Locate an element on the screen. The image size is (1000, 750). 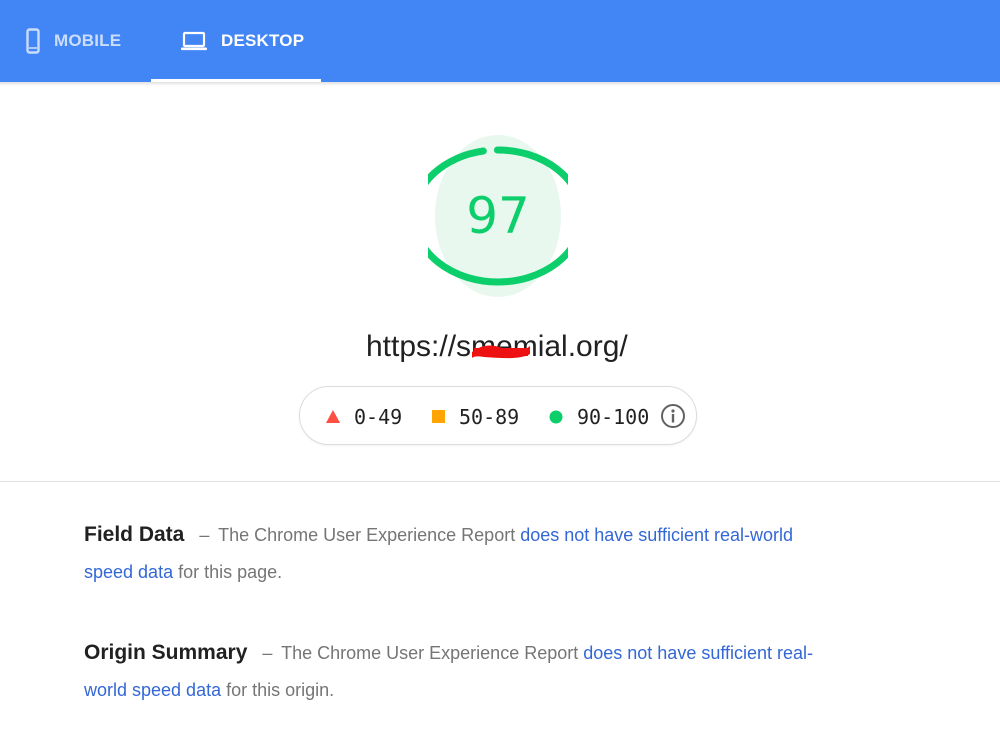
tab-desktop-label: DESKTOP is located at coordinates (263, 40).